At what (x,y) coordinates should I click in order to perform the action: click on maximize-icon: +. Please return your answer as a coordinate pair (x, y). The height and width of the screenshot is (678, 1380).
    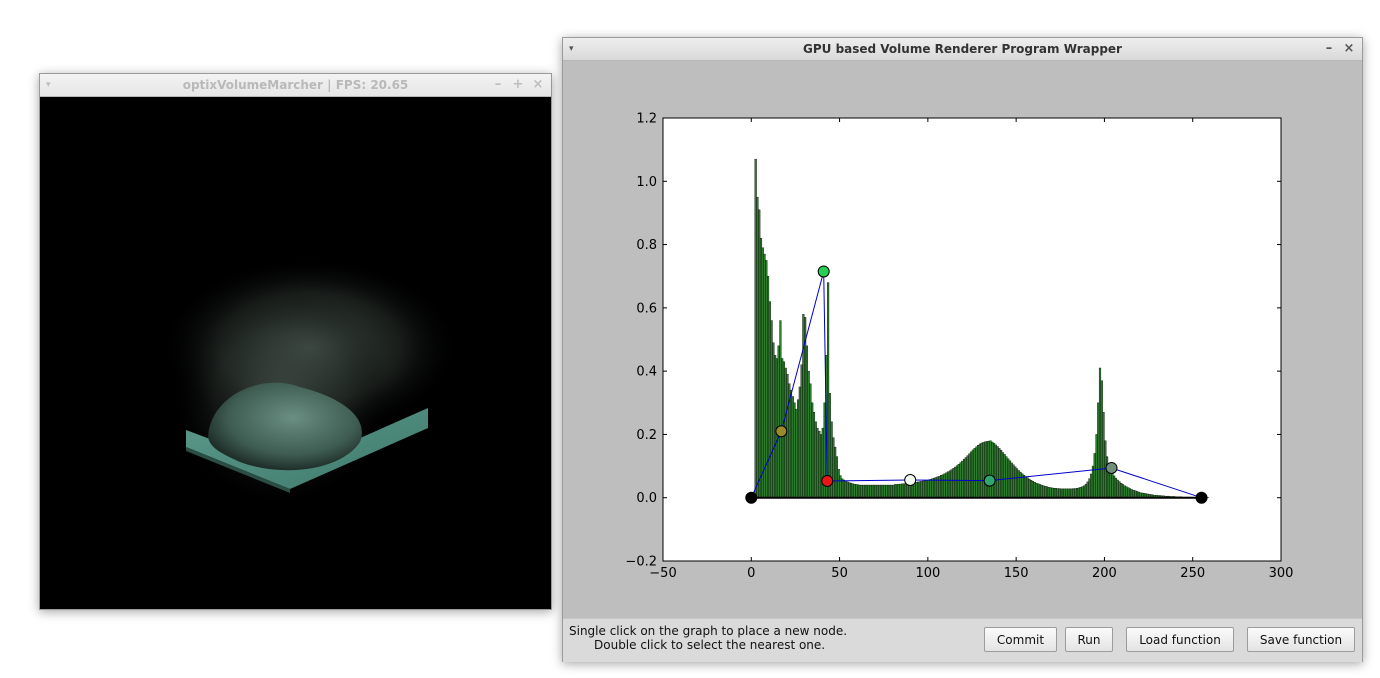
    Looking at the image, I should click on (518, 85).